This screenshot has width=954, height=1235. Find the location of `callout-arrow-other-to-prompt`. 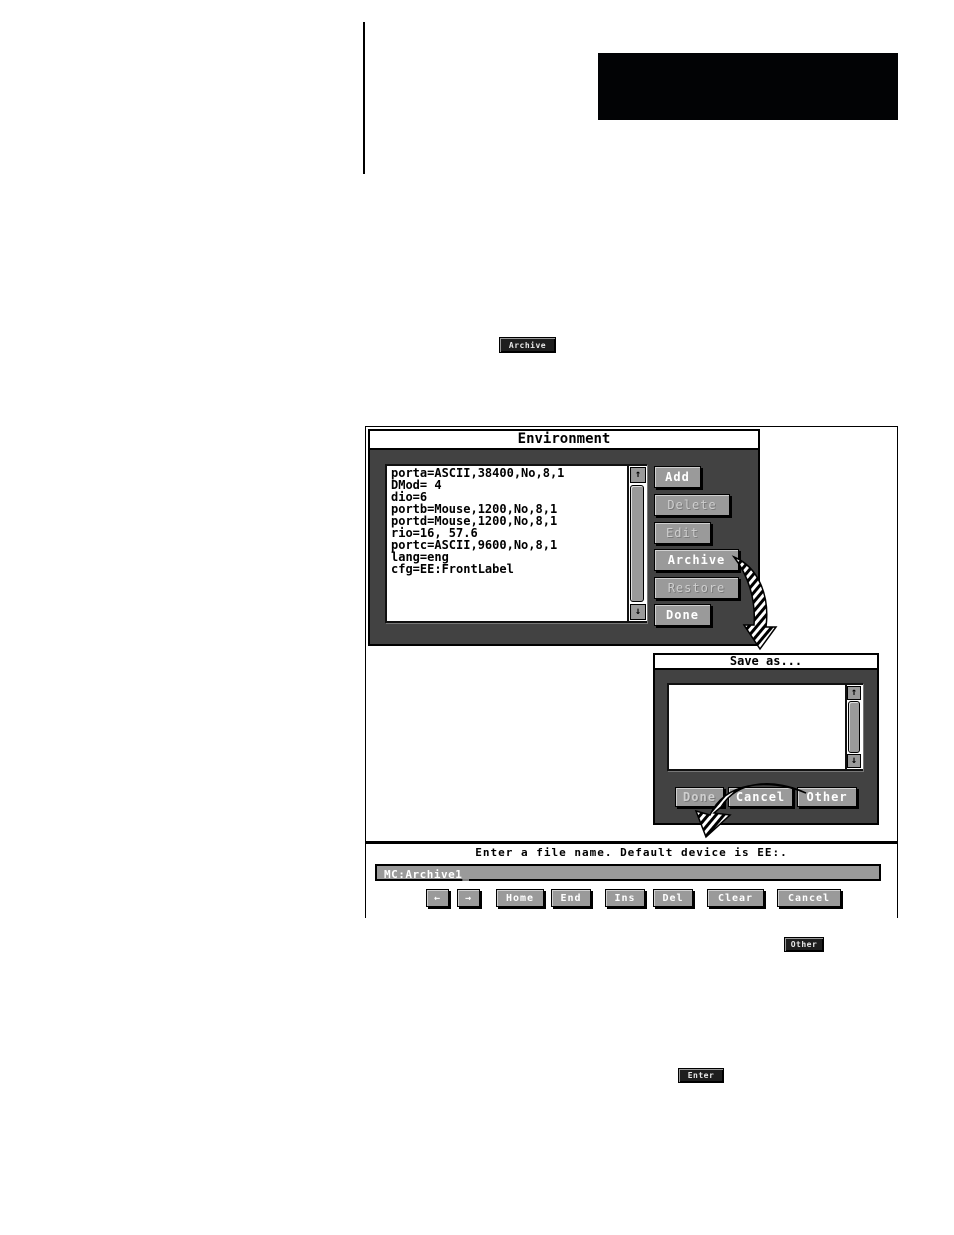

callout-arrow-other-to-prompt is located at coordinates (750, 811).